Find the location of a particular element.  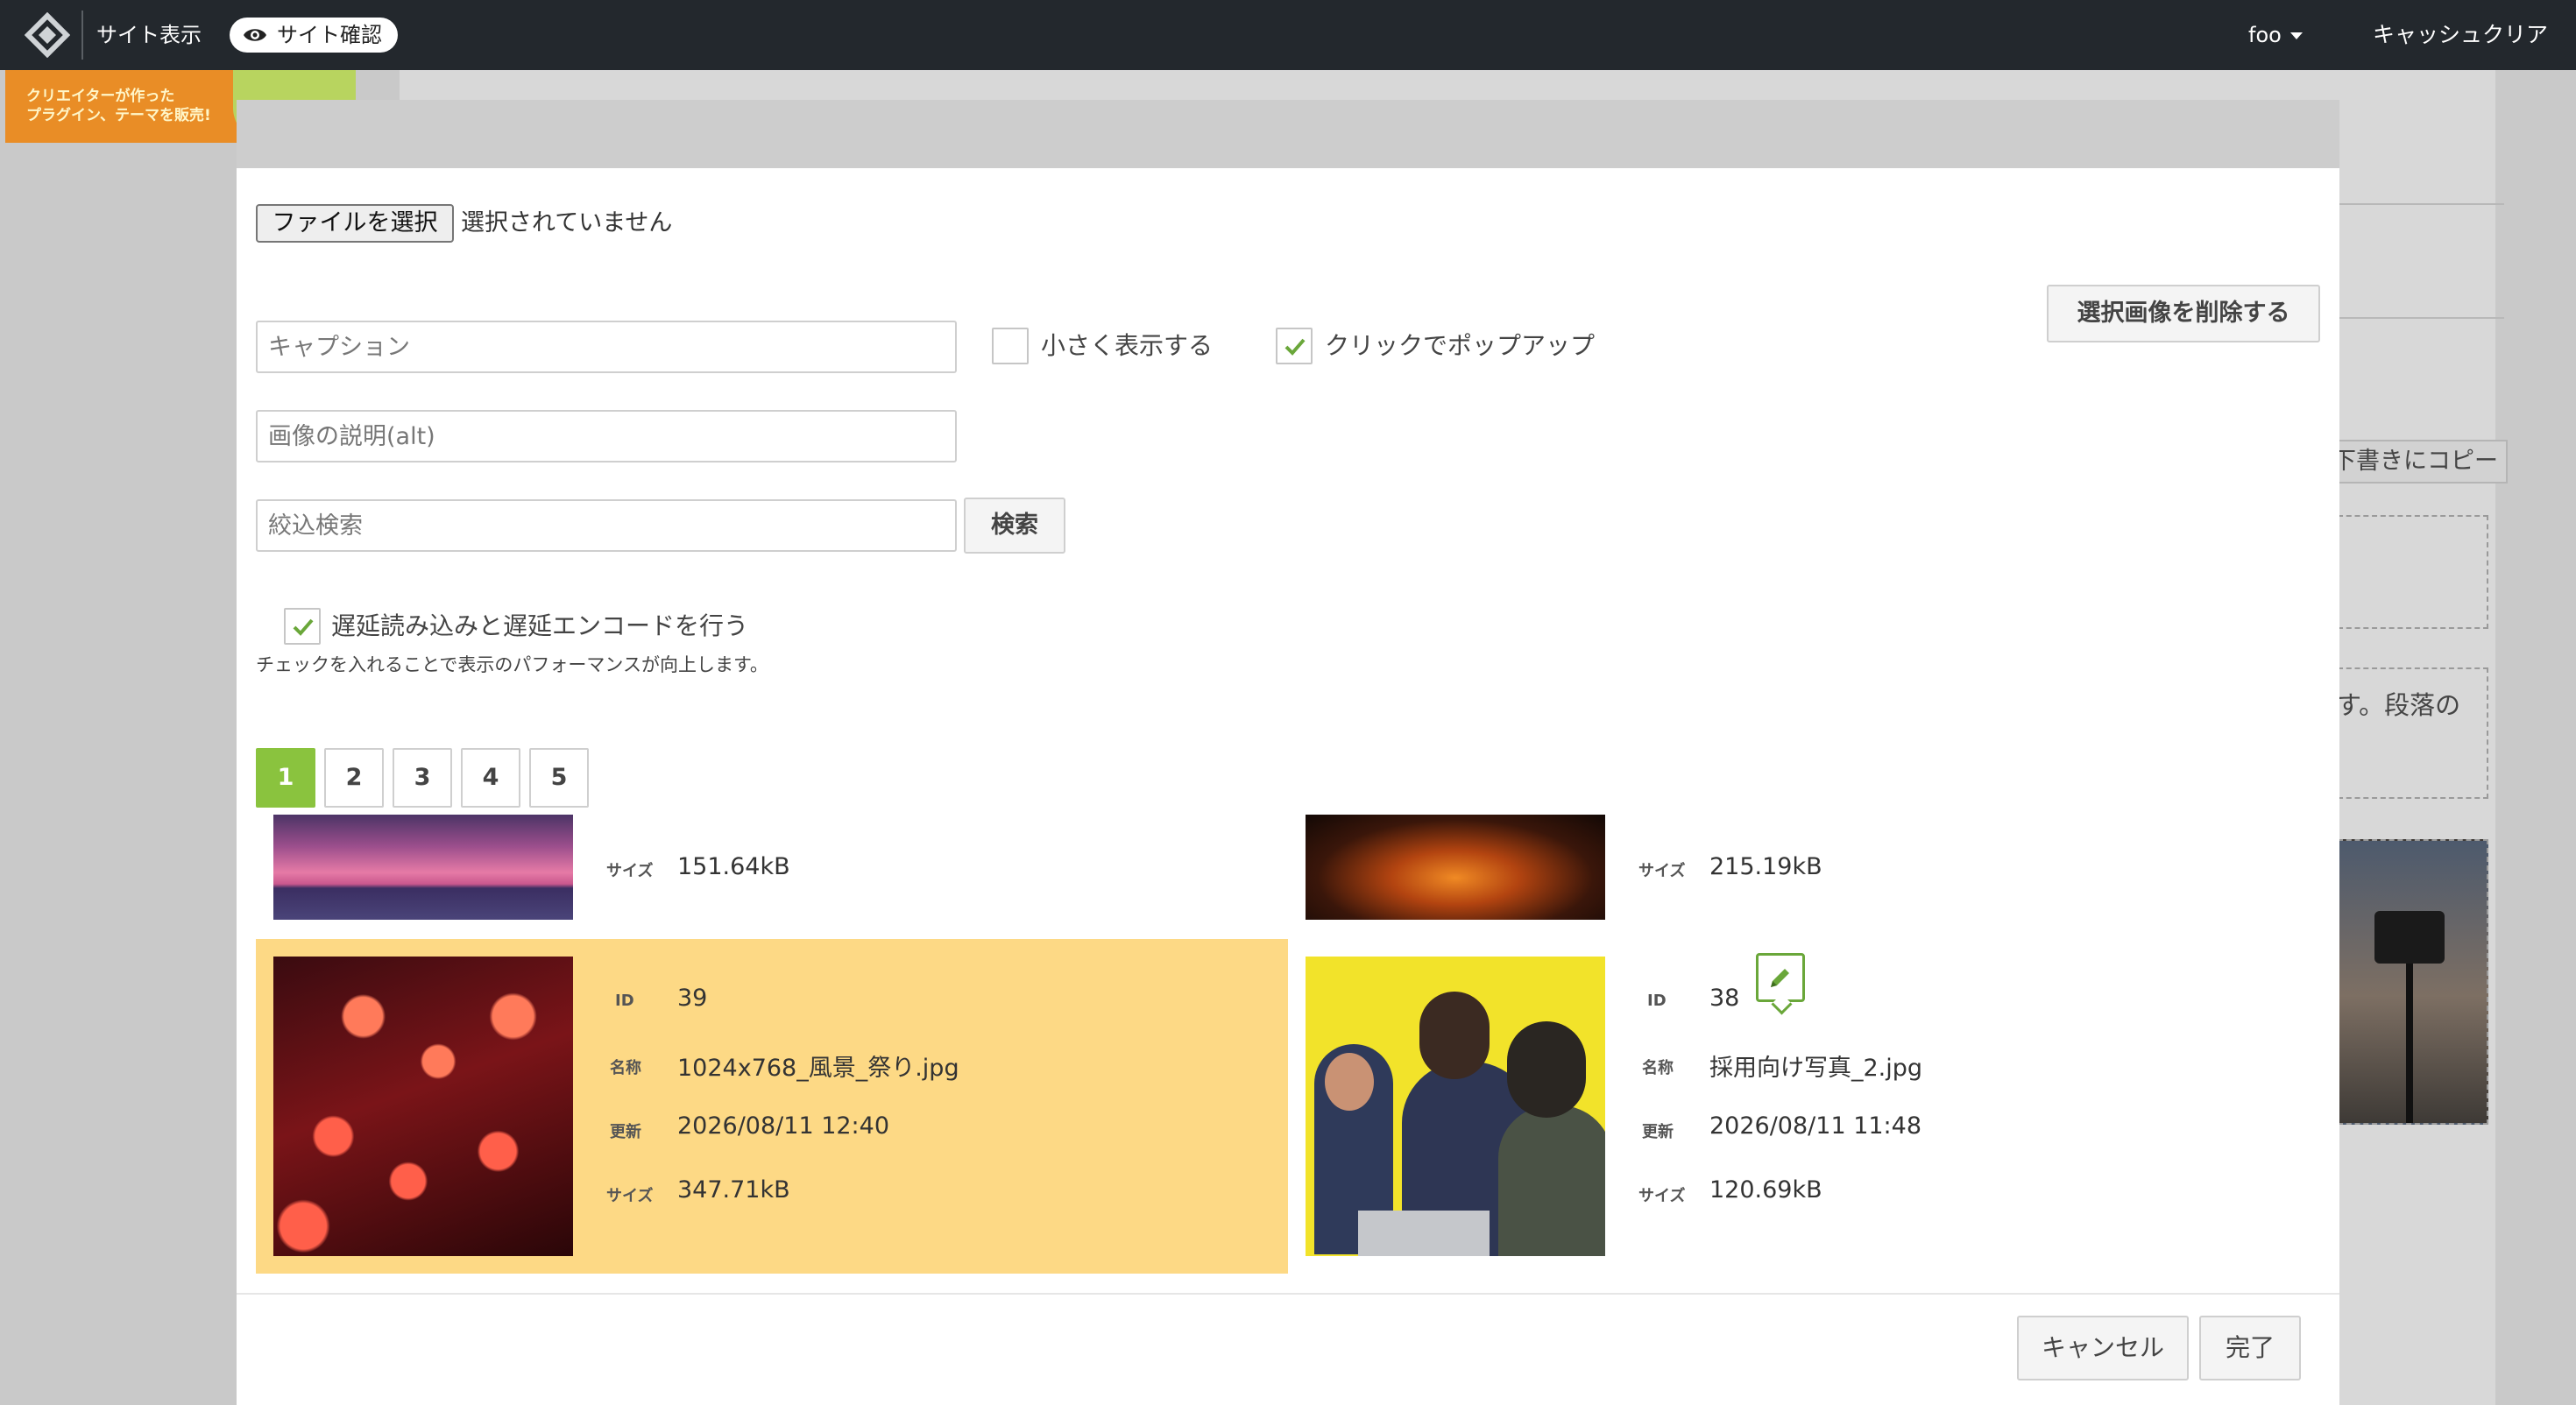

size-value: 120.69kB is located at coordinates (1765, 1190).